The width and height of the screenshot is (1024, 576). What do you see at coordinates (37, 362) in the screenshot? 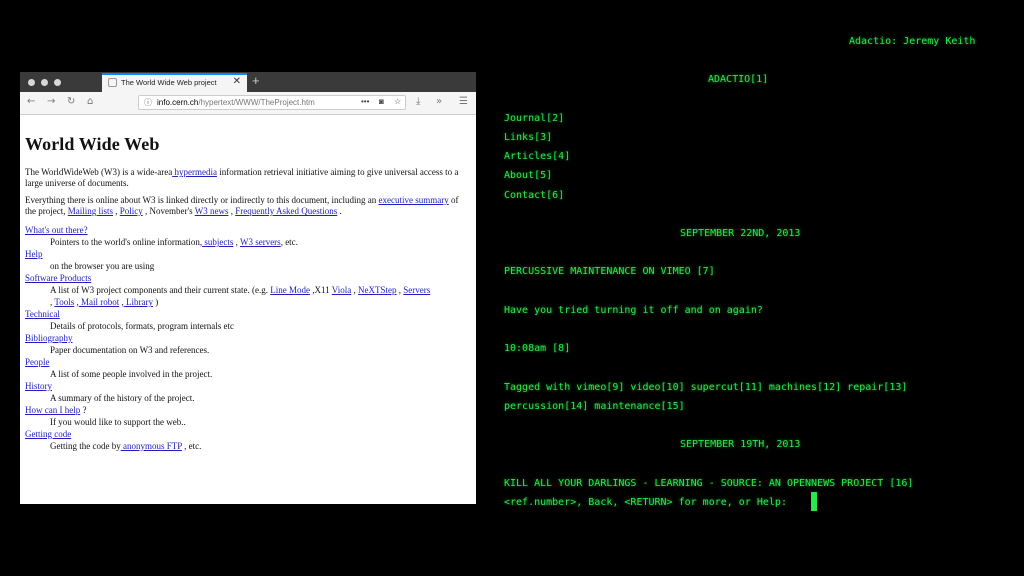
I see `people-link: People` at bounding box center [37, 362].